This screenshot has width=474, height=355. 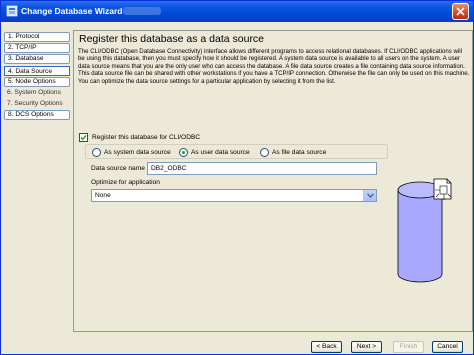 I want to click on next-button: Next >, so click(x=366, y=347).